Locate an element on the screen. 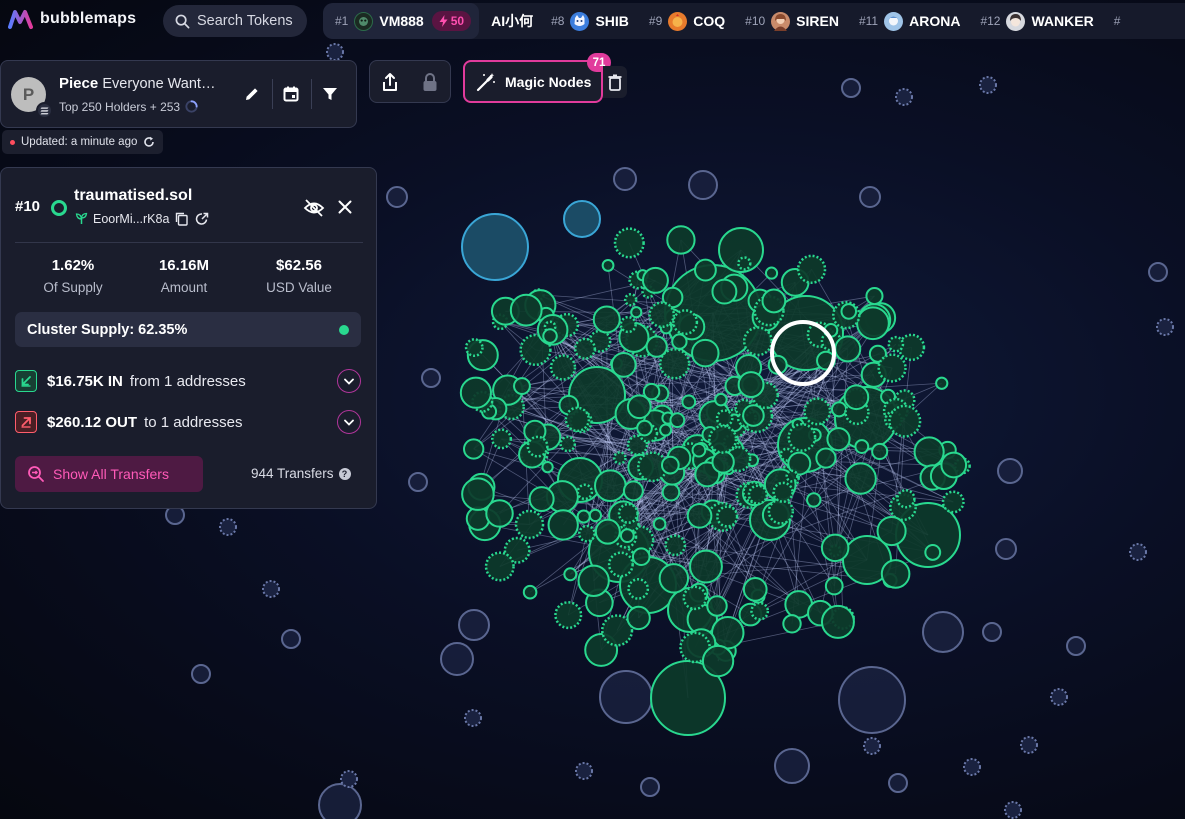  outflow-row: $260.12 OUT to 1 addresses is located at coordinates (188, 422).